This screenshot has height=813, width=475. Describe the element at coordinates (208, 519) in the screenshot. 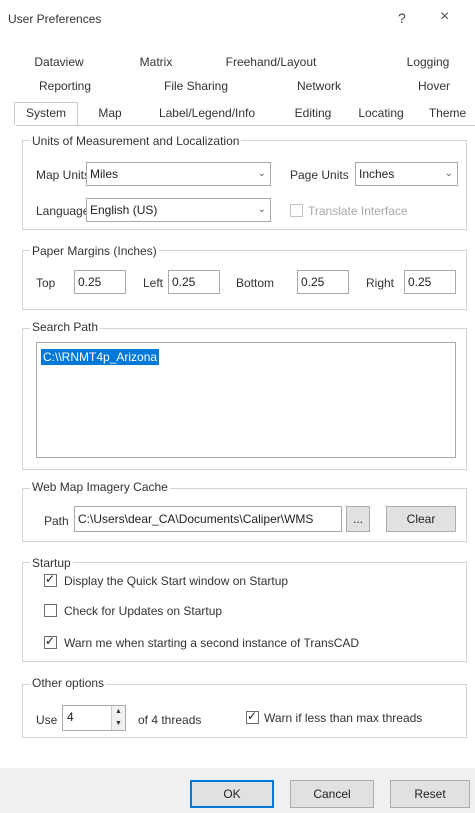

I see `cache-path-input: C:\Users\dear_CA\Documents\Caliper\WMS` at that location.